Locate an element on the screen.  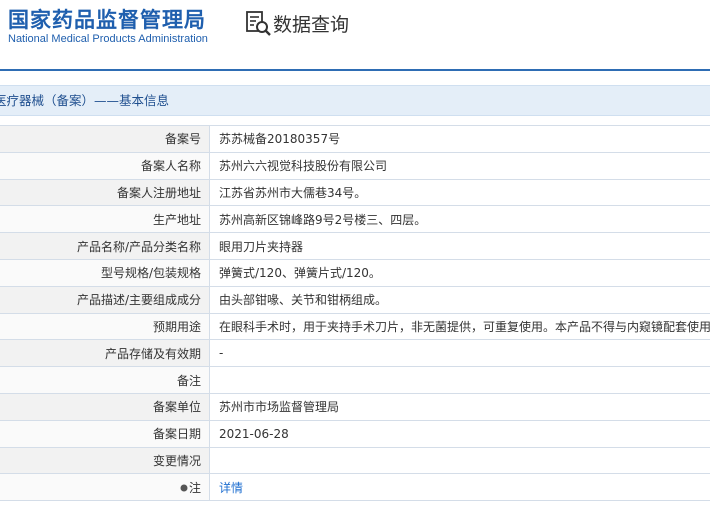
field-value: 由头部钳喙、关节和钳柄组成。 is located at coordinates (459, 299).